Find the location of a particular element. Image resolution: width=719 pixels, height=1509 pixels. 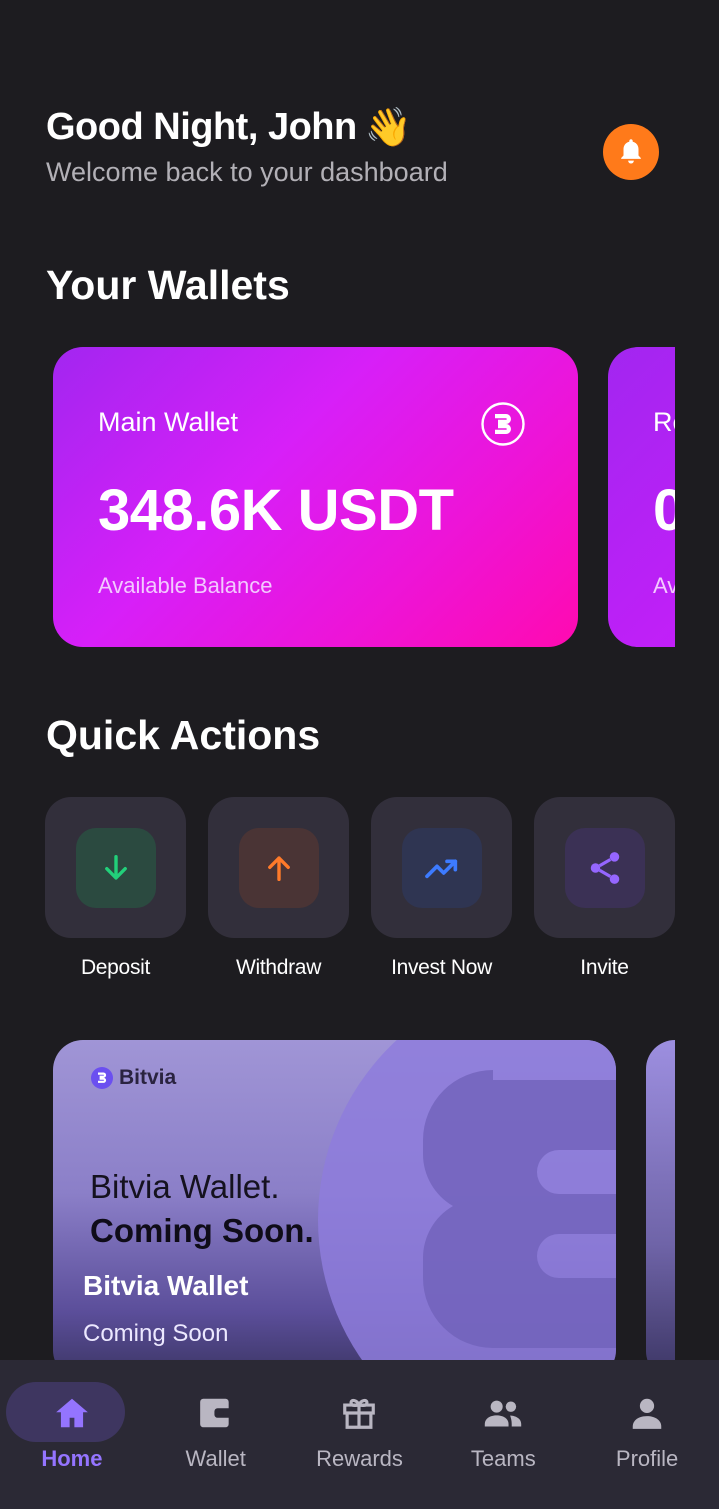

share-icon is located at coordinates (604, 867).